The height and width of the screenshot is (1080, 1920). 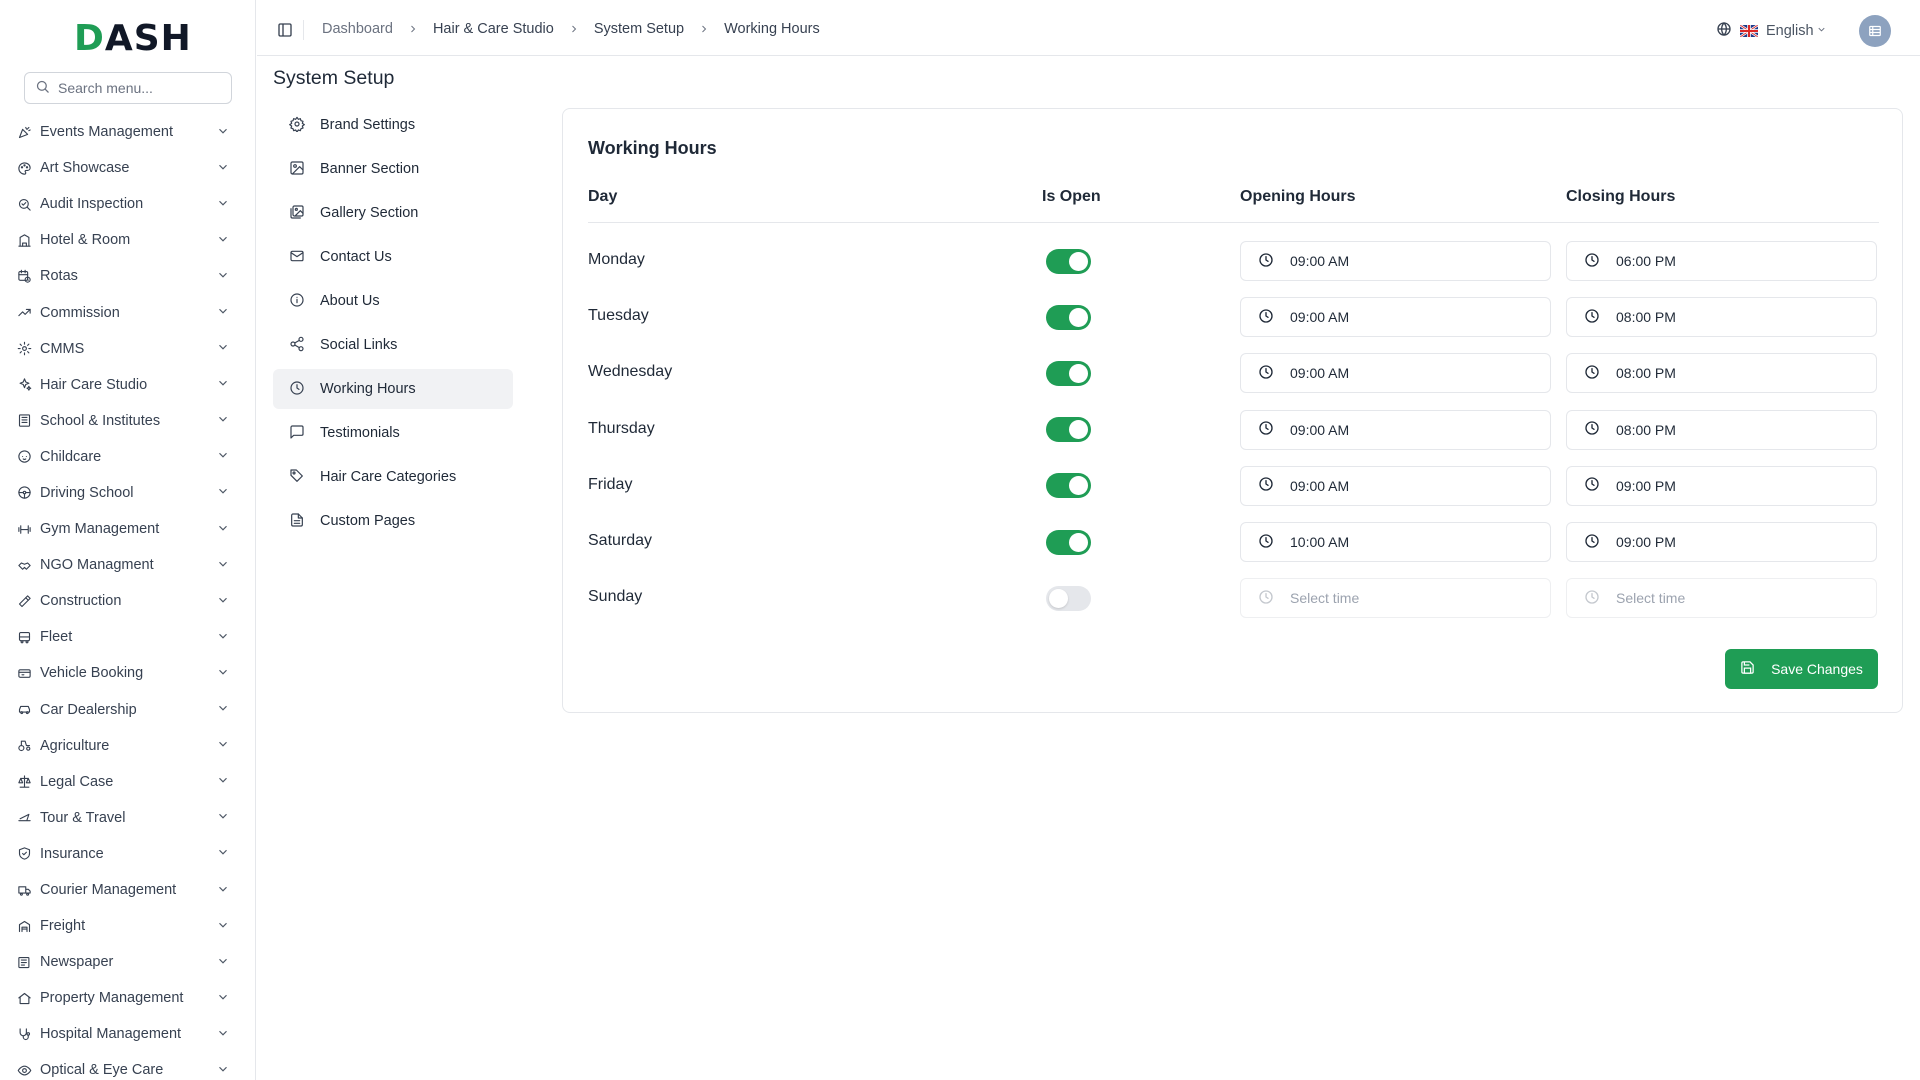 I want to click on closing-time-input-thursday: 08:00 PM, so click(x=1721, y=429).